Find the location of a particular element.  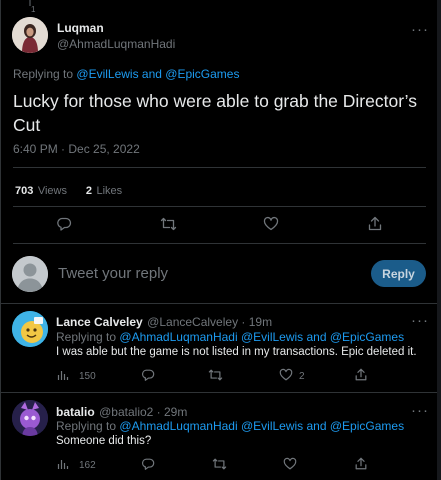

views-count: 703 is located at coordinates (24, 191).